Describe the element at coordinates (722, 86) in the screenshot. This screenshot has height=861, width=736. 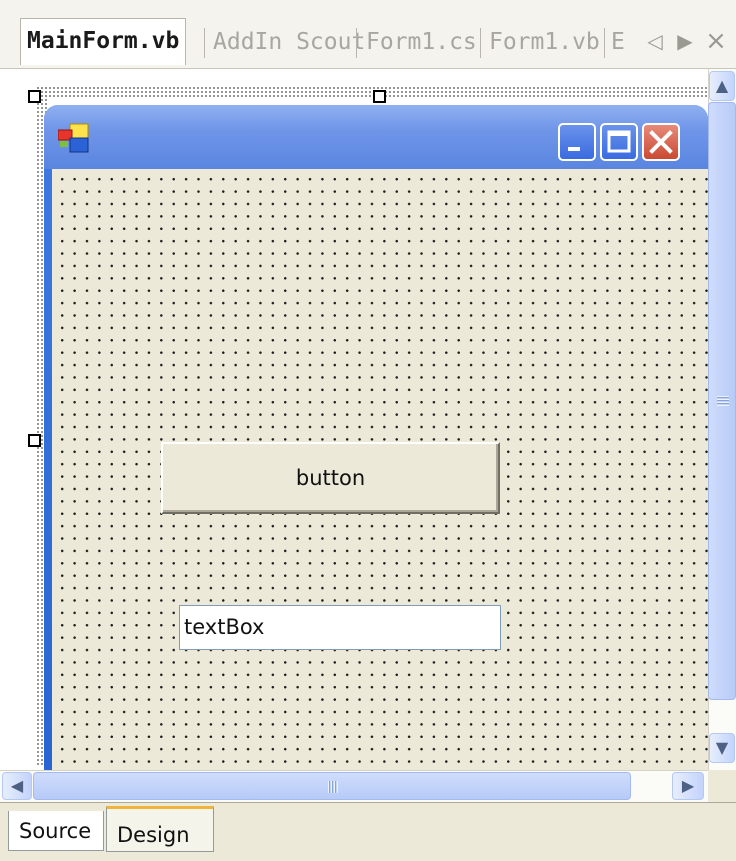
I see `scroll-up-icon: ▲` at that location.